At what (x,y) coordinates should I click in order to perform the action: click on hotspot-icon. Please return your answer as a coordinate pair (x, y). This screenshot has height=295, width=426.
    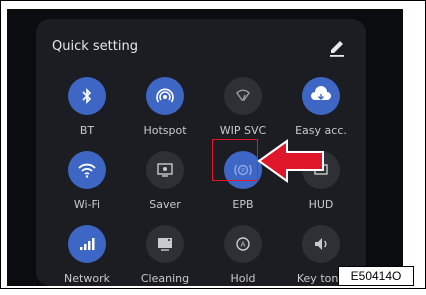
    Looking at the image, I should click on (165, 95).